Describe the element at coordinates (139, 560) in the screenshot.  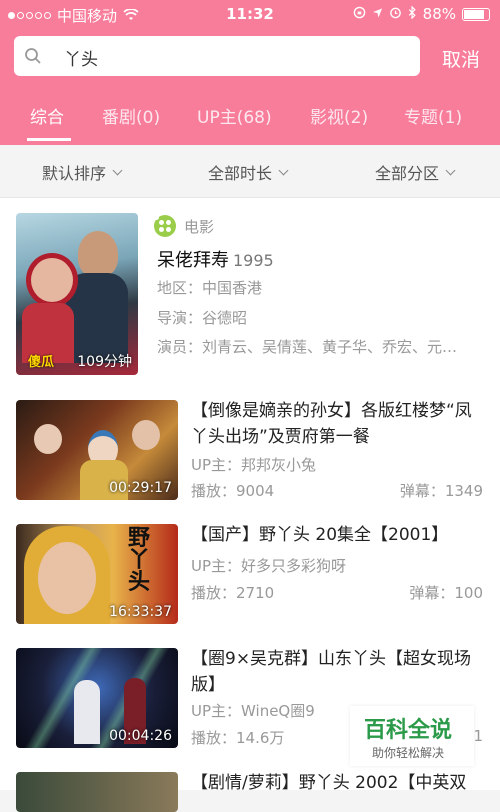
I see `thumbnail-calligraphy: 野丫头` at that location.